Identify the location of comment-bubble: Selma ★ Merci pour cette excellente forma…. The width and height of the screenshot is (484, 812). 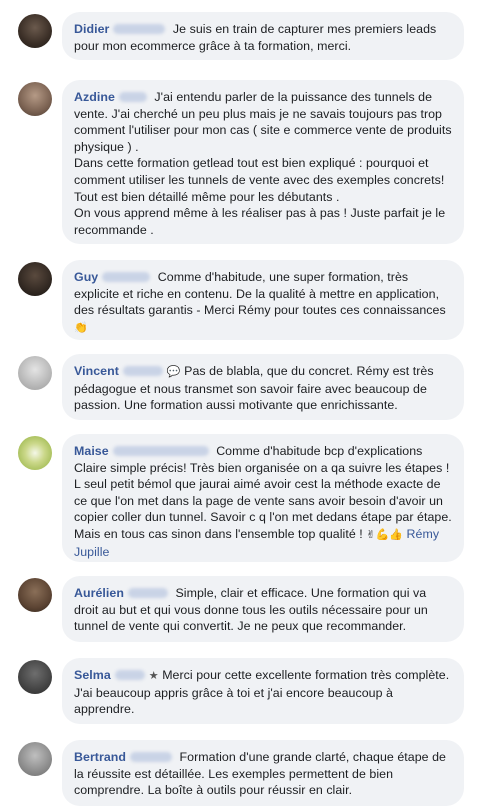
(263, 691).